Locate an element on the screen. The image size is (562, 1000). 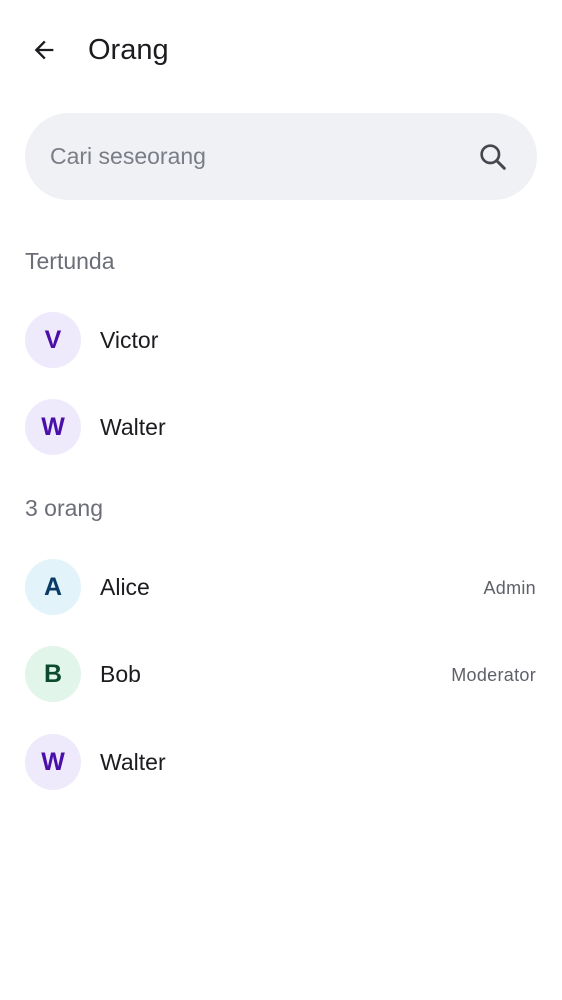
search-input is located at coordinates (260, 156).